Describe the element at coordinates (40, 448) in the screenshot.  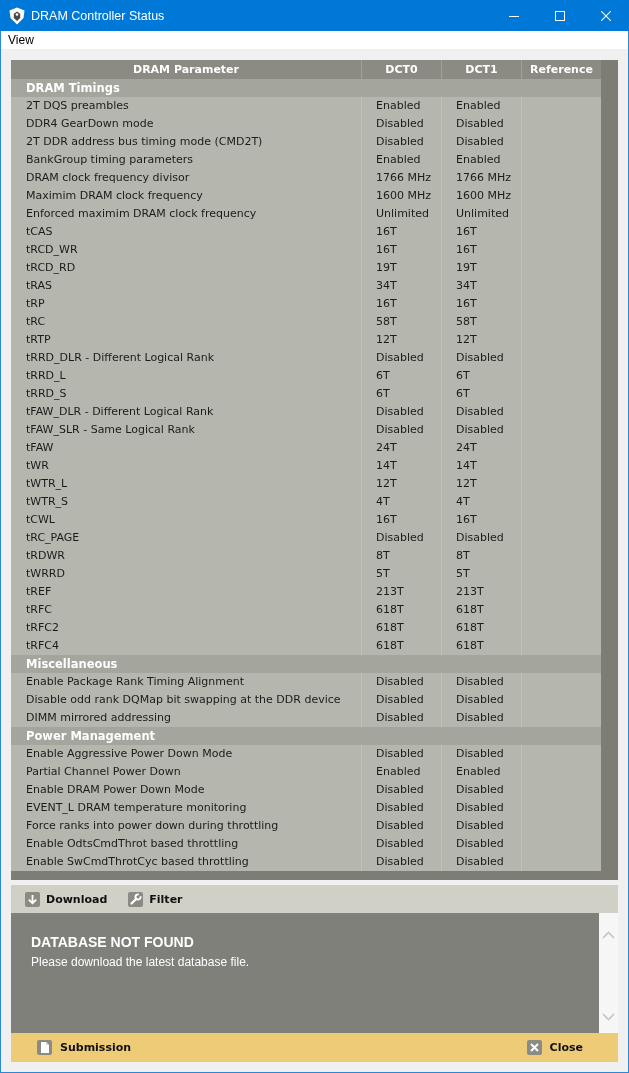
I see `table-cell-text: tFAW` at that location.